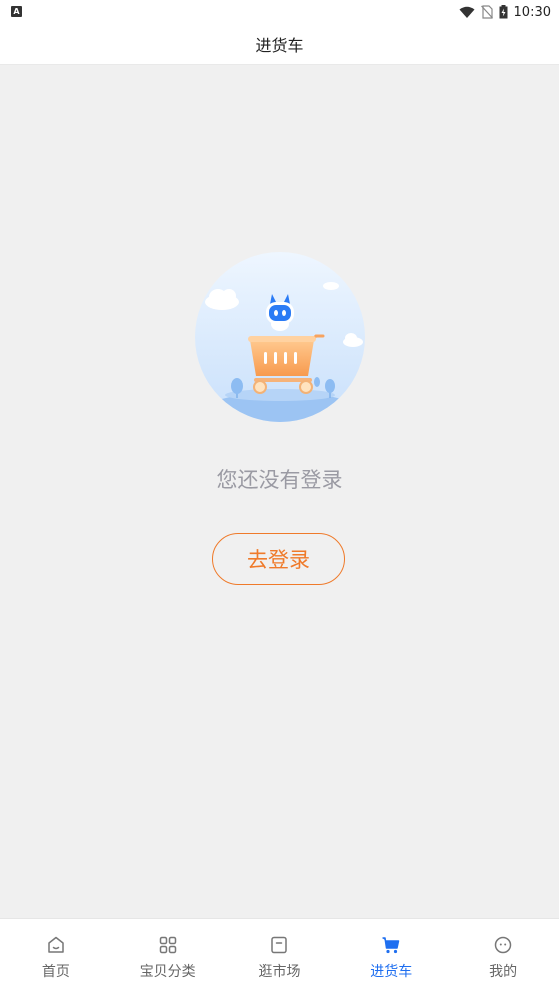 This screenshot has width=559, height=994. I want to click on bottom-tab-bar: 首页 宝贝分类 逛市场 进货车 我的, so click(279, 956).